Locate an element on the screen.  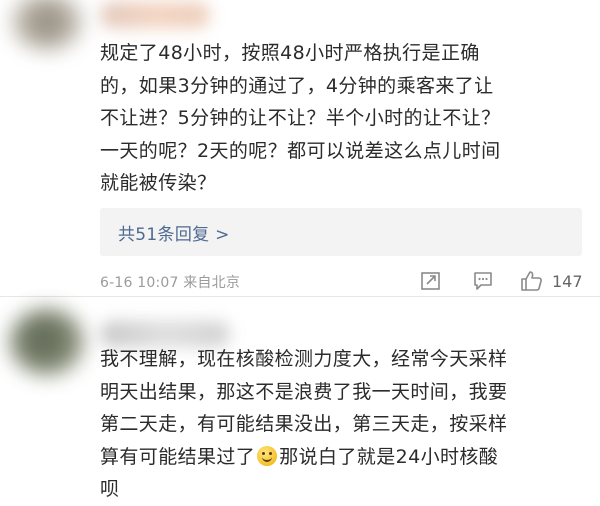
comment-line: 规定了48小时，按照48小时严格执行是正确 is located at coordinates (290, 53).